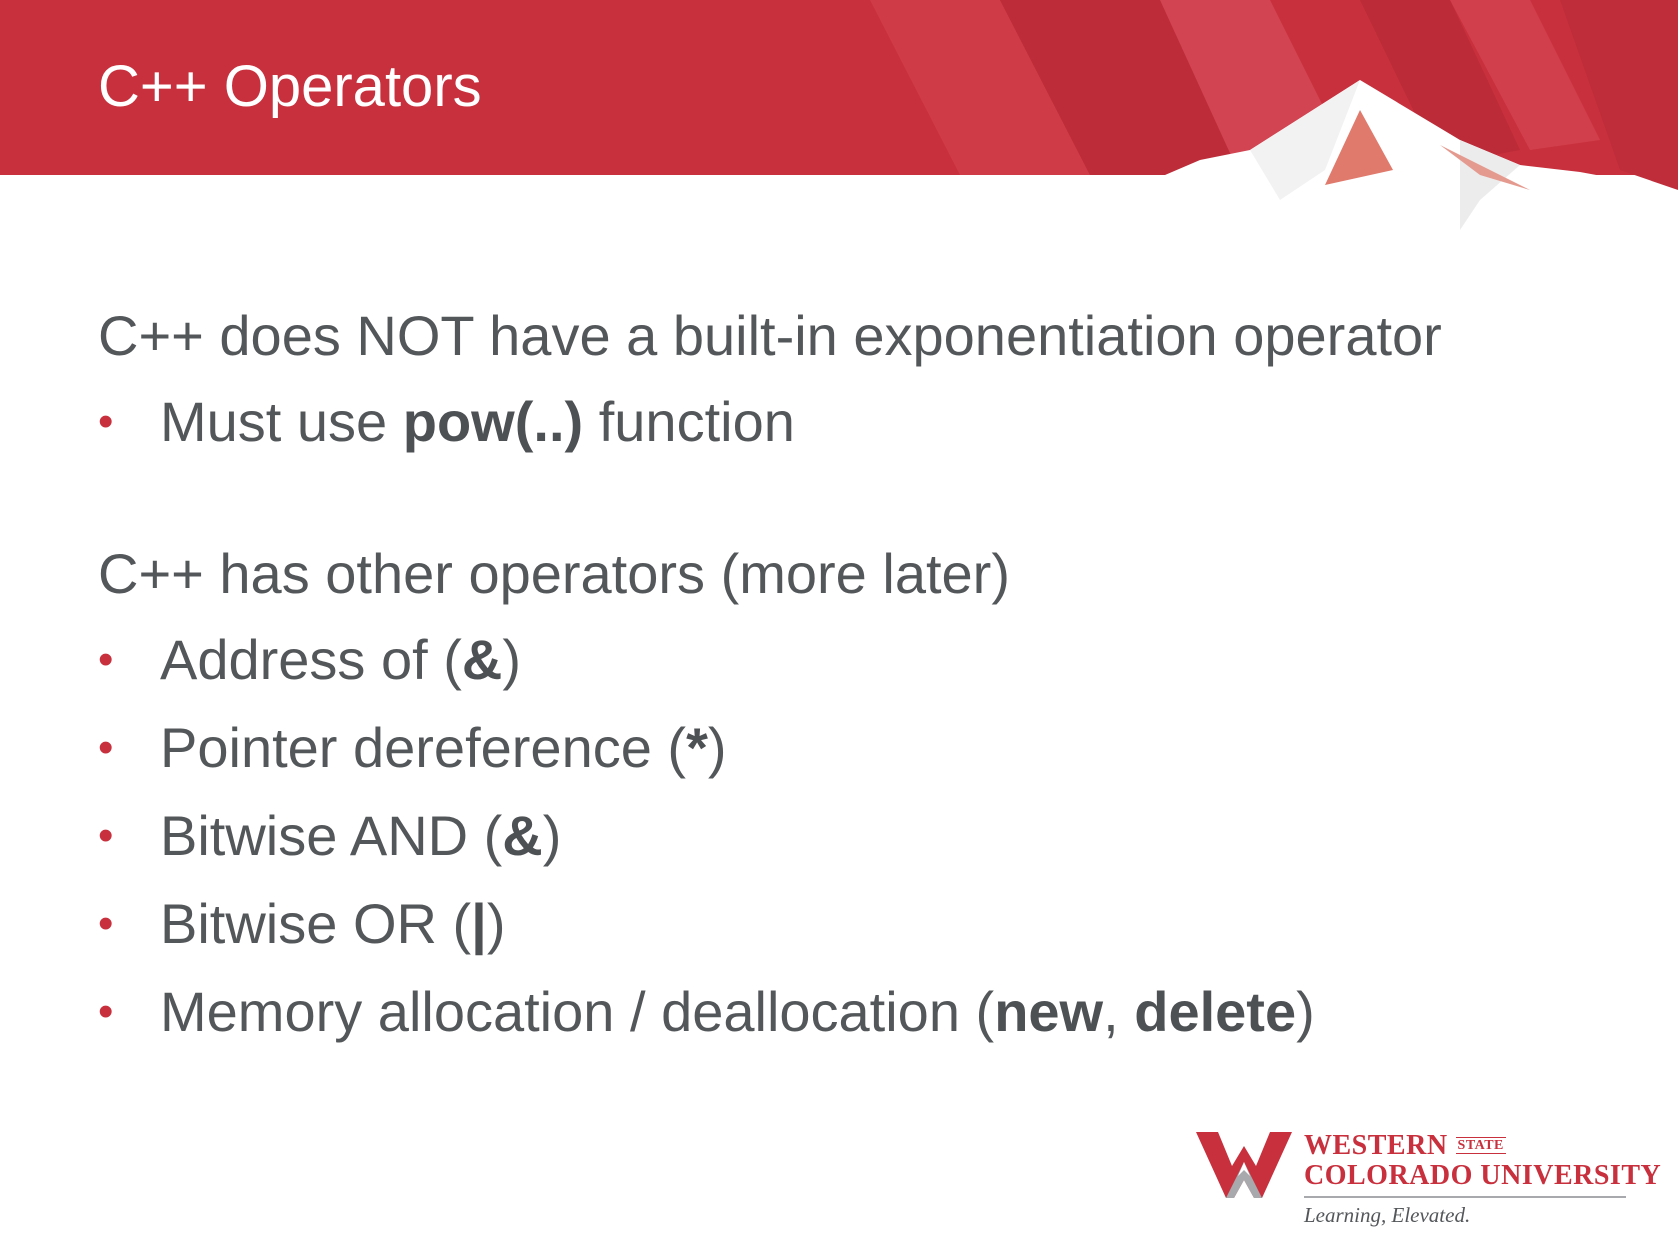 The width and height of the screenshot is (1678, 1254). What do you see at coordinates (858, 748) in the screenshot?
I see `list-item: • Pointer dereference (*)` at bounding box center [858, 748].